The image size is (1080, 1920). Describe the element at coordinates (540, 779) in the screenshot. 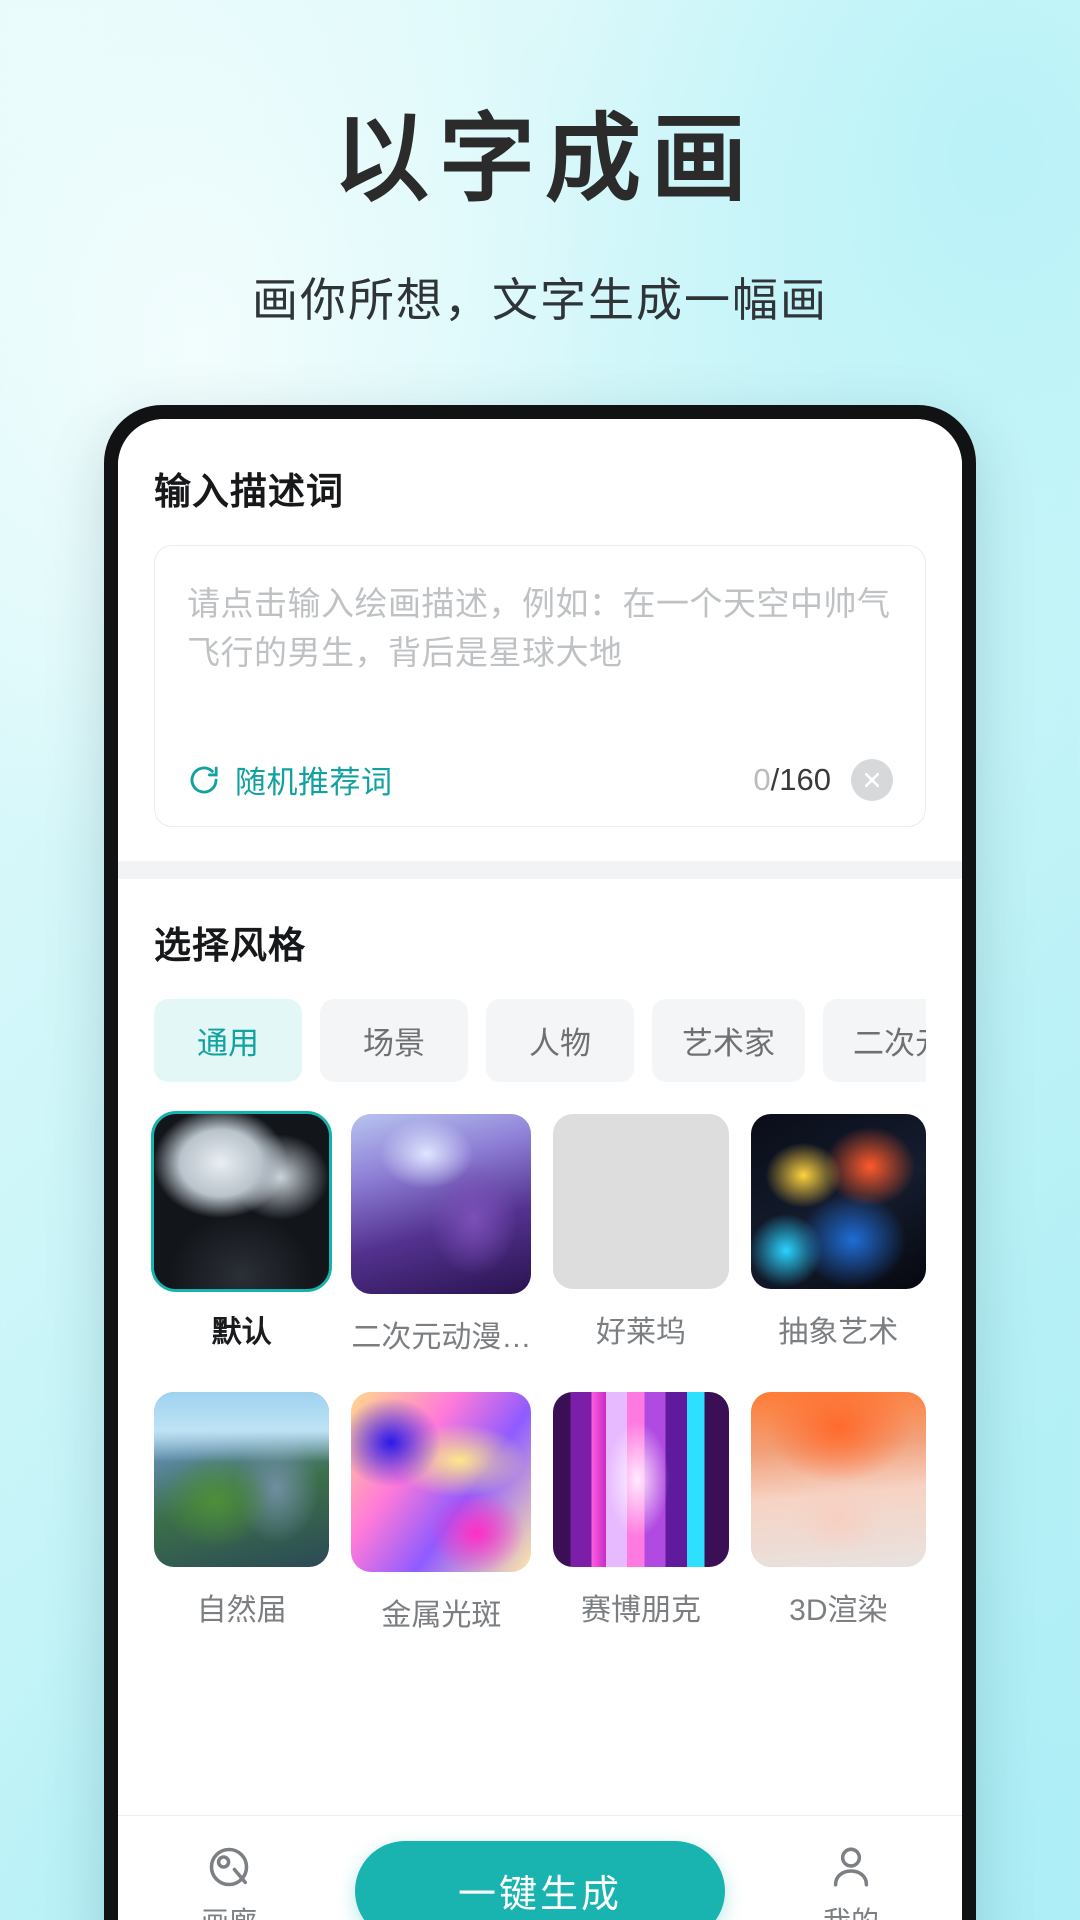

I see `prompt-footer: 随机推荐词 0/160` at that location.